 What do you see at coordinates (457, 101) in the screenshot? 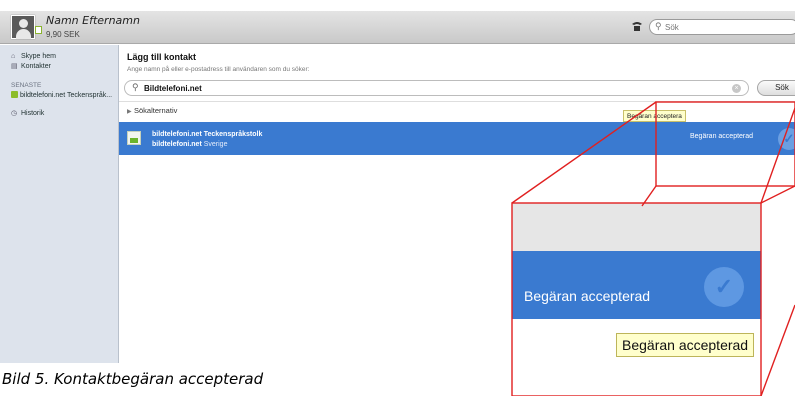
I see `divider` at bounding box center [457, 101].